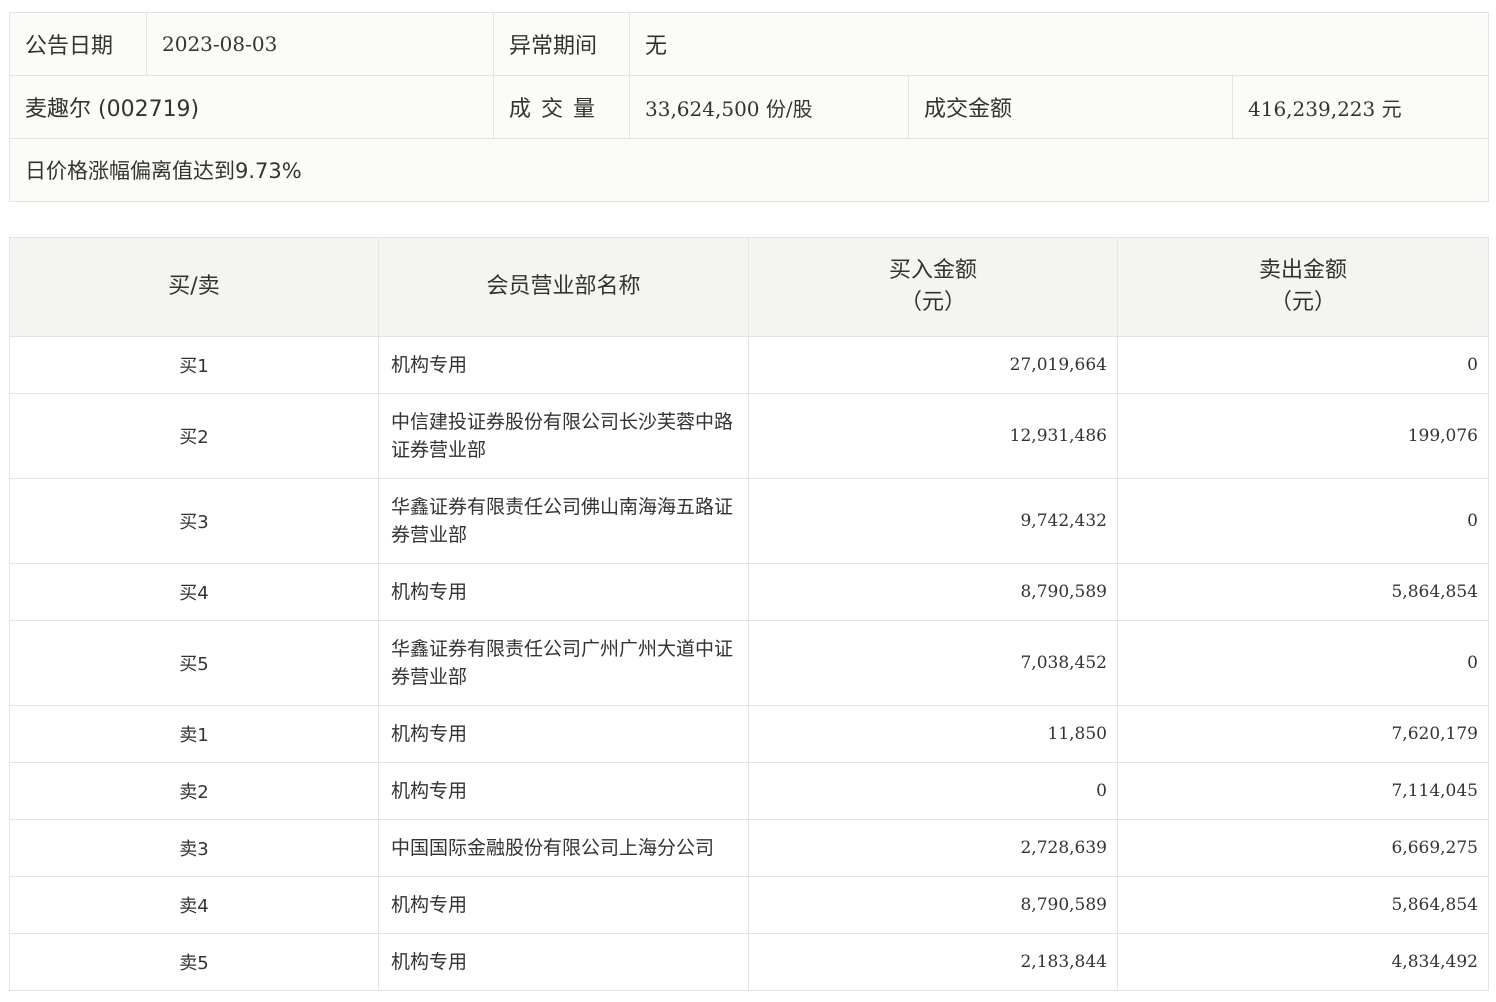 This screenshot has height=1002, width=1496. I want to click on table-row: 卖1 机构专用 11,850 7,620,179, so click(749, 734).